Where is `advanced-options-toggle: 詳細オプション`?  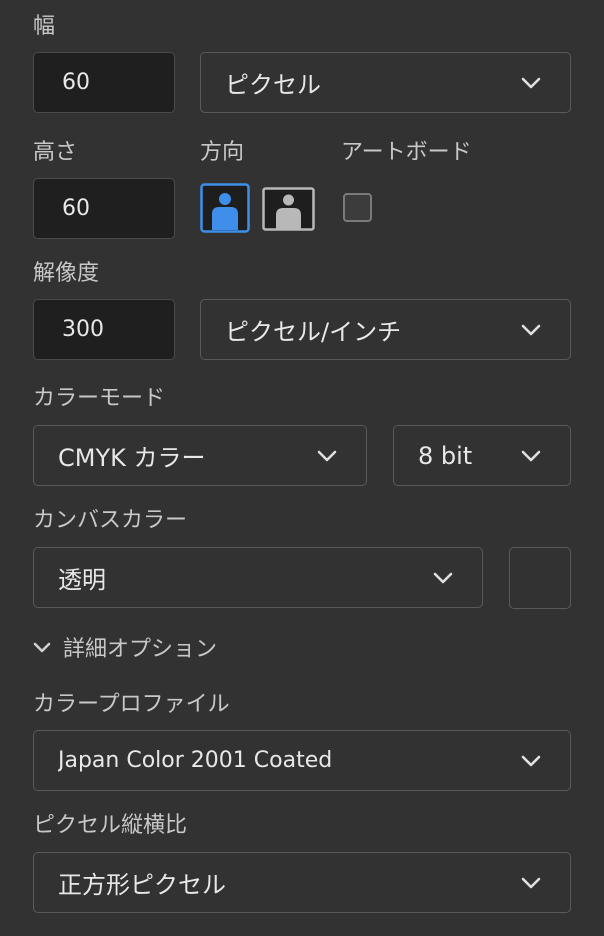
advanced-options-toggle: 詳細オプション is located at coordinates (125, 647).